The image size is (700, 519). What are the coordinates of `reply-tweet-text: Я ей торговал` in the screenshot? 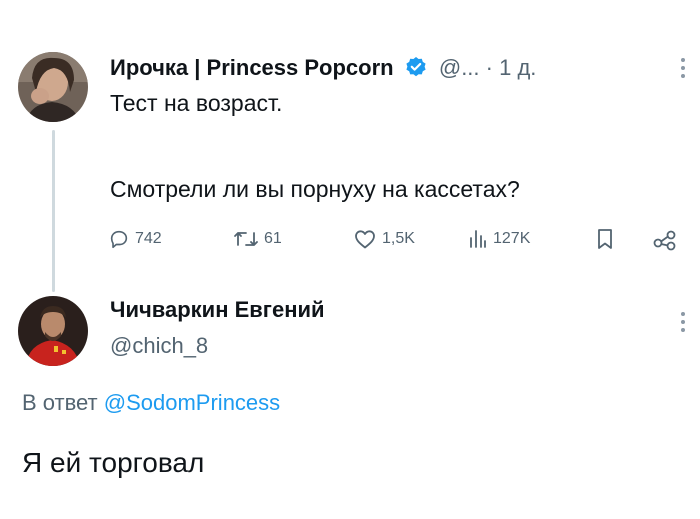 It's located at (113, 462).